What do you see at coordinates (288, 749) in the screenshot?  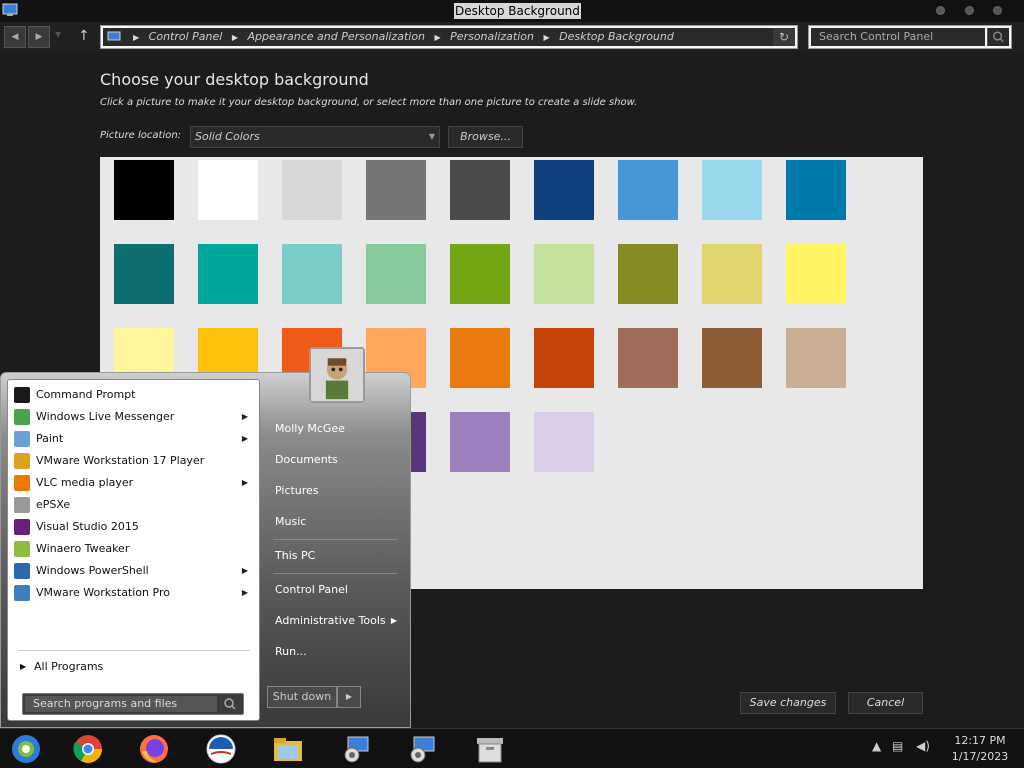 I see `file-explorer-icon` at bounding box center [288, 749].